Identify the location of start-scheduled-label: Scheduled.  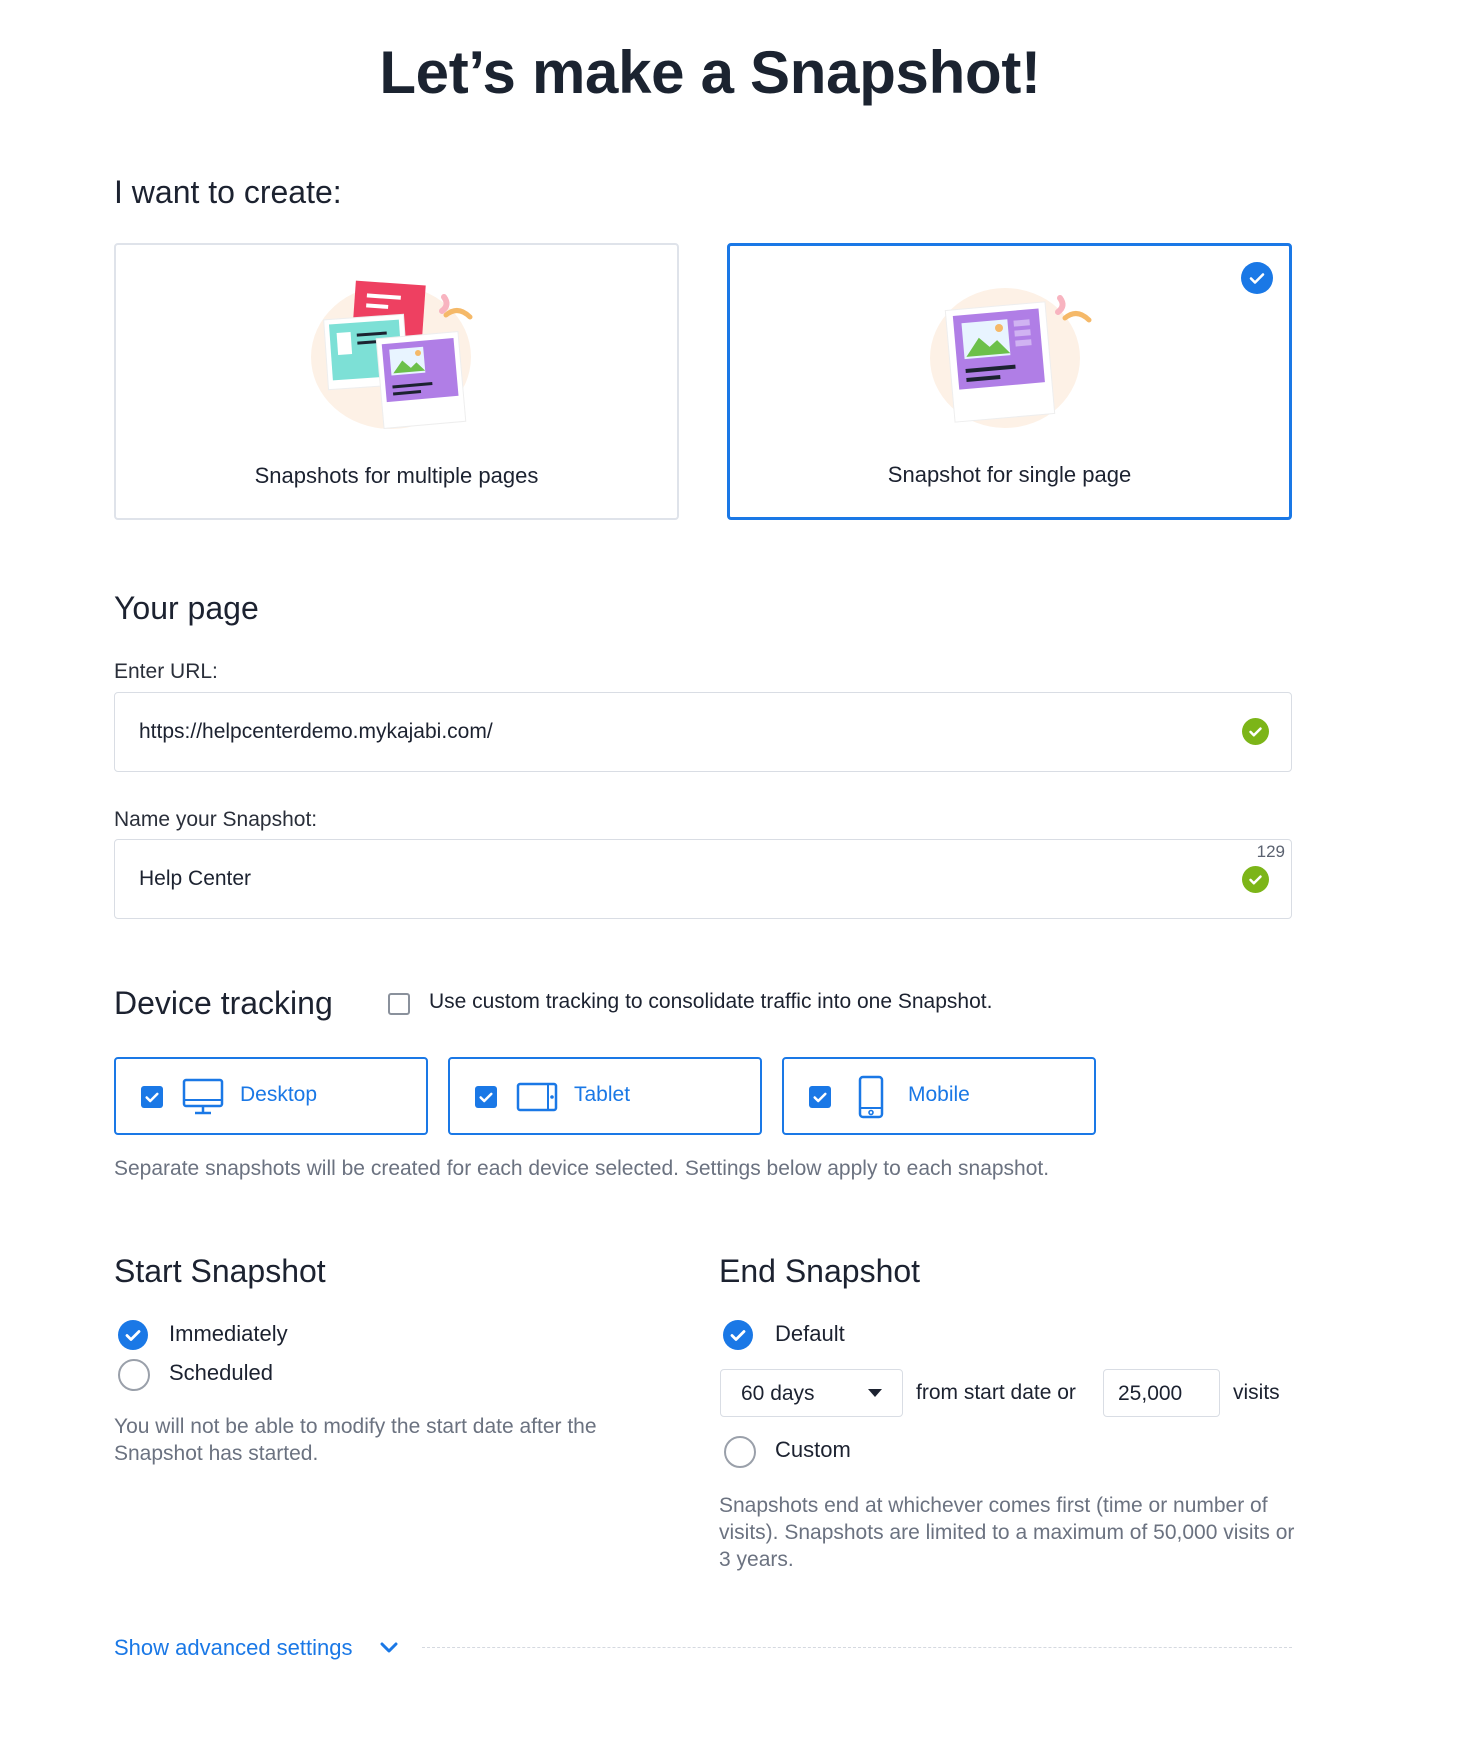
(221, 1372).